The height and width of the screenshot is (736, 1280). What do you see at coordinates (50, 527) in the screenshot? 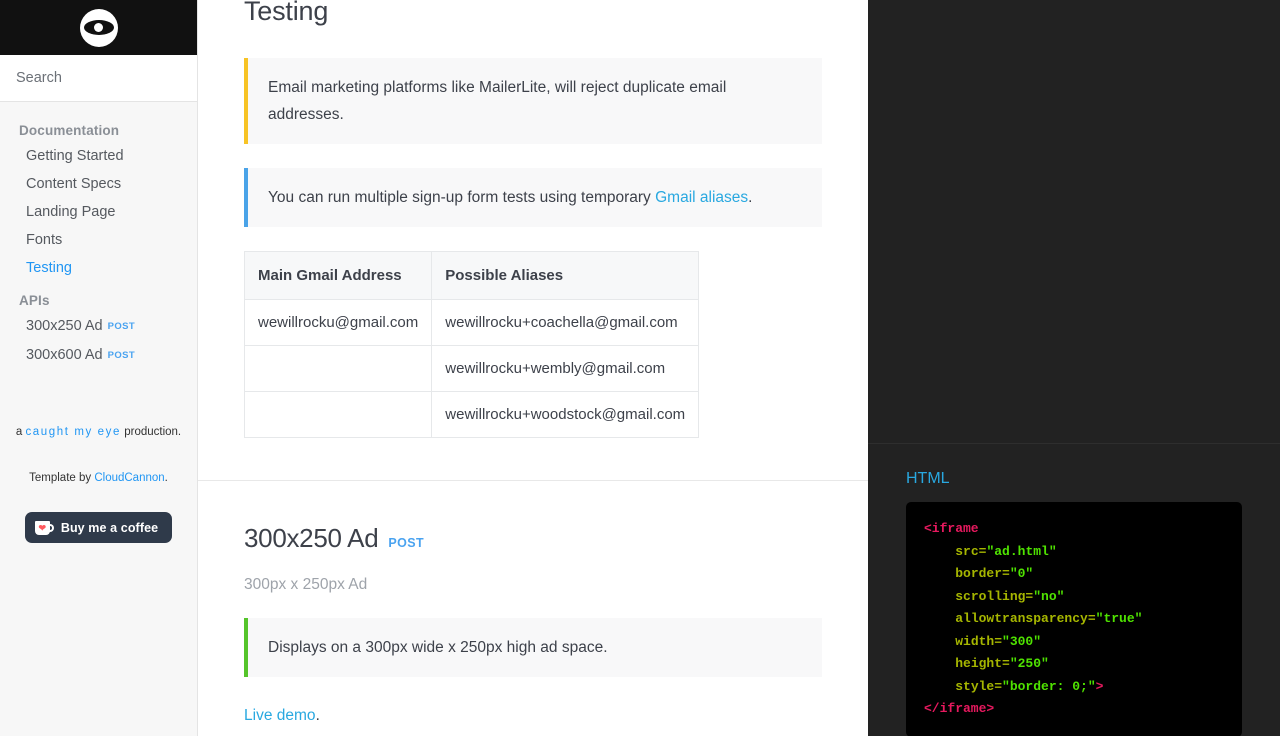
I see `cup-handle-shape` at bounding box center [50, 527].